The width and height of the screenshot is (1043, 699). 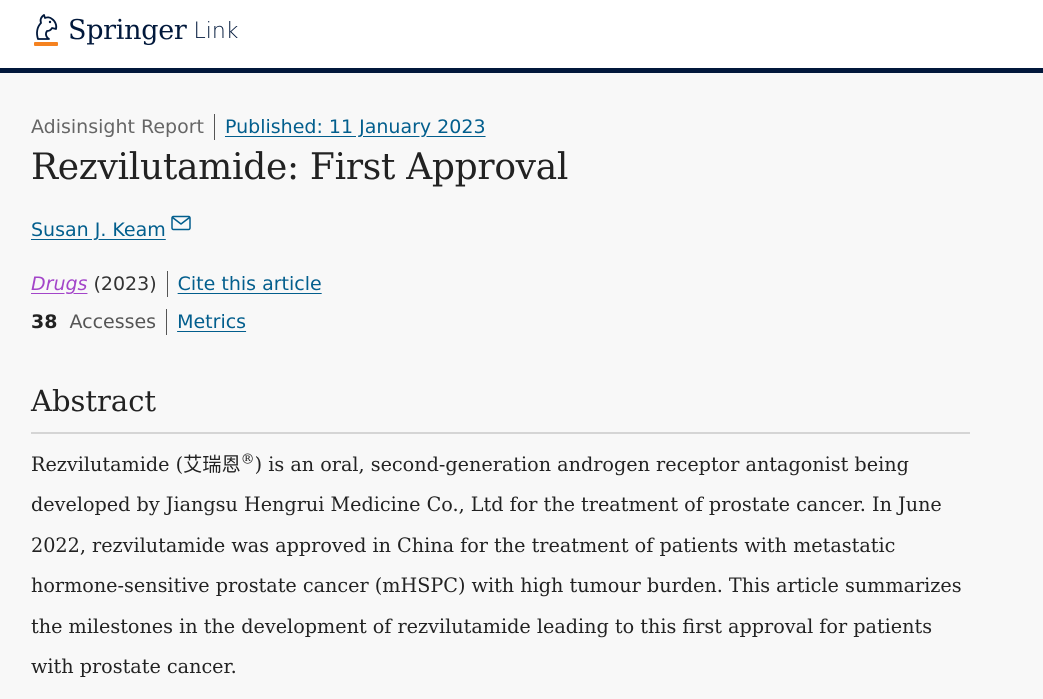 What do you see at coordinates (355, 127) in the screenshot?
I see `published-date-link: Published: 11 January 2023` at bounding box center [355, 127].